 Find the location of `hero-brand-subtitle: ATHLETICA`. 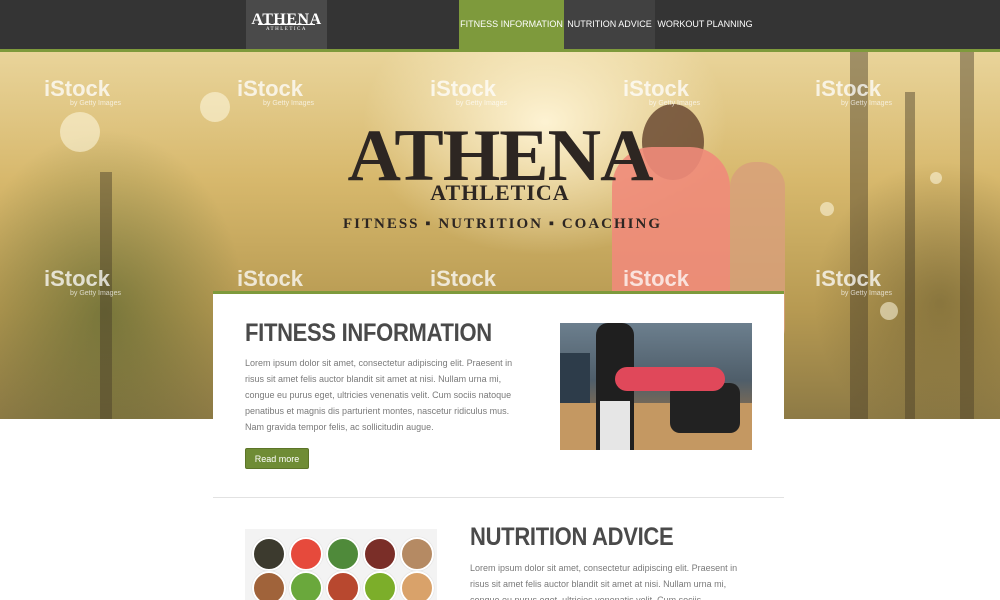

hero-brand-subtitle: ATHLETICA is located at coordinates (500, 192).